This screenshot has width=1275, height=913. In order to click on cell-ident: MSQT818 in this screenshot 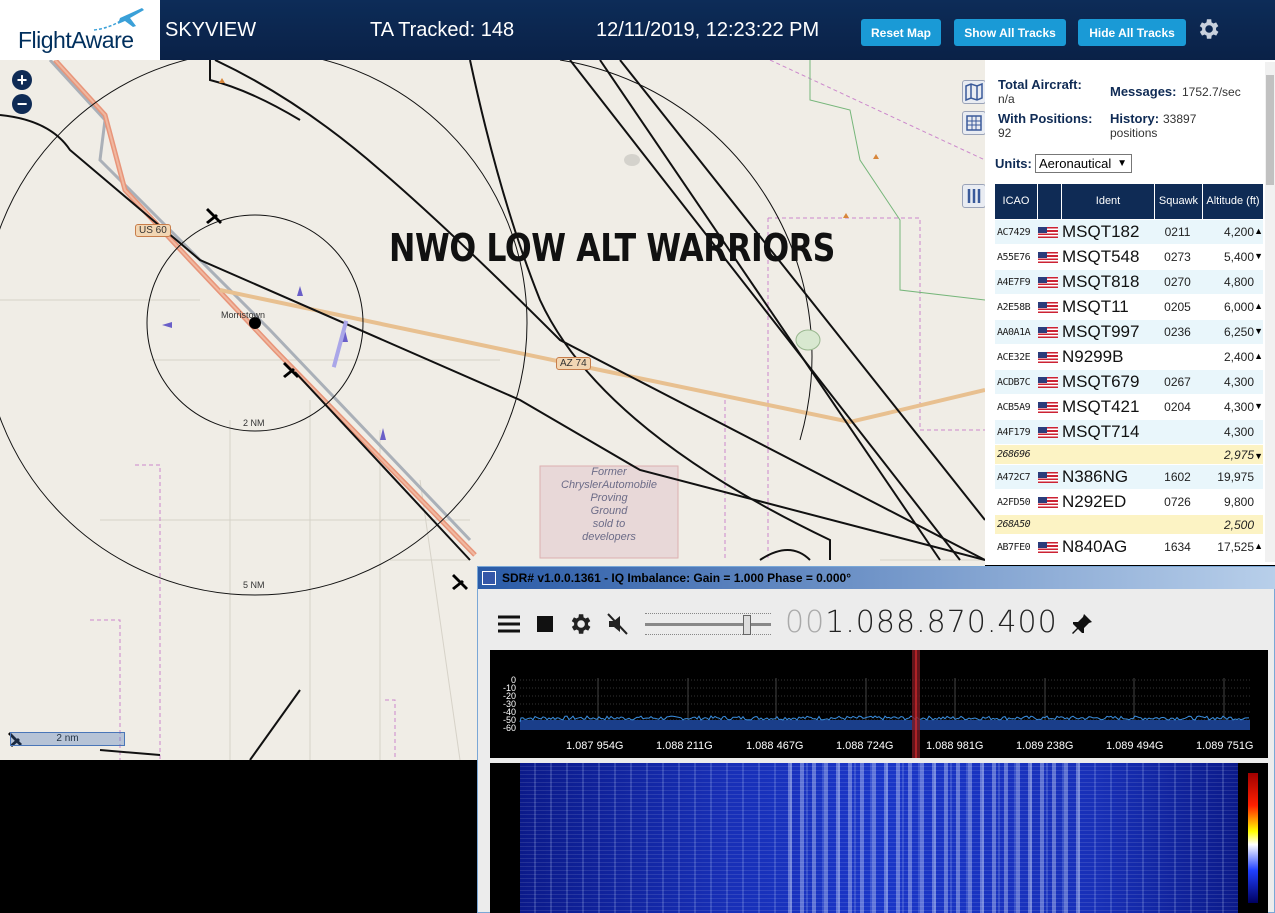, I will do `click(1101, 281)`.